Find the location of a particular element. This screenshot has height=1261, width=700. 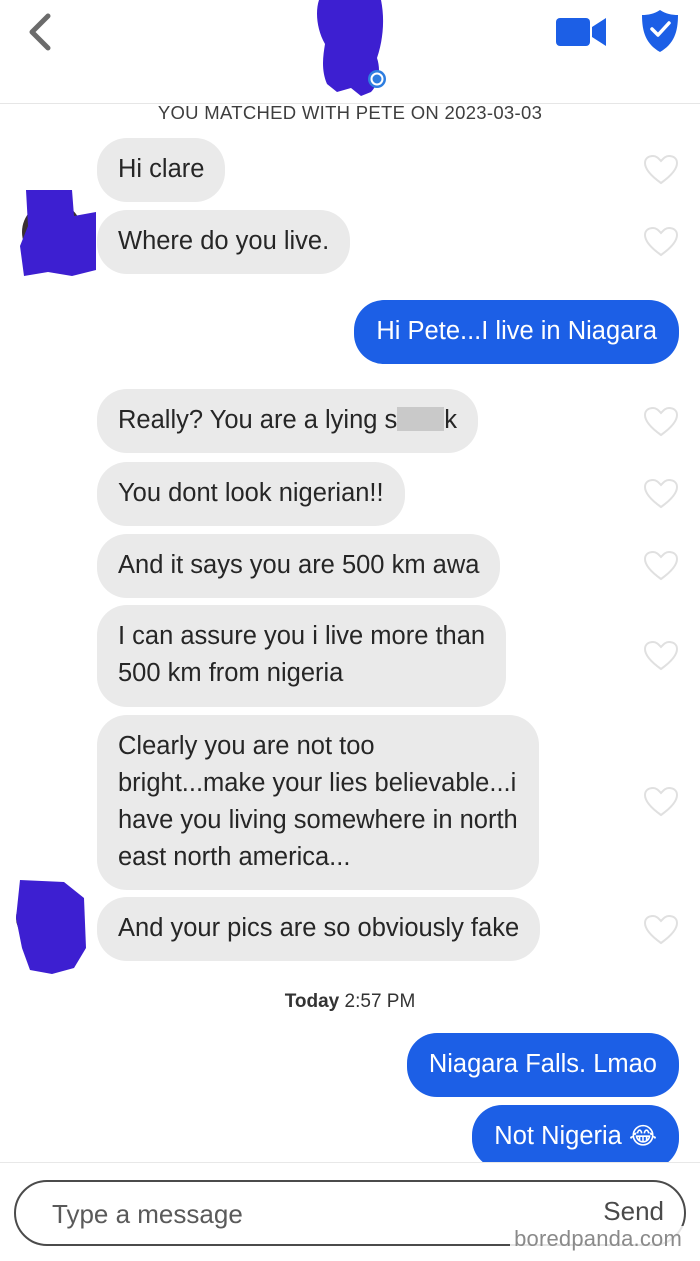

incoming-message: And it says you are 500 km awa is located at coordinates (299, 566).